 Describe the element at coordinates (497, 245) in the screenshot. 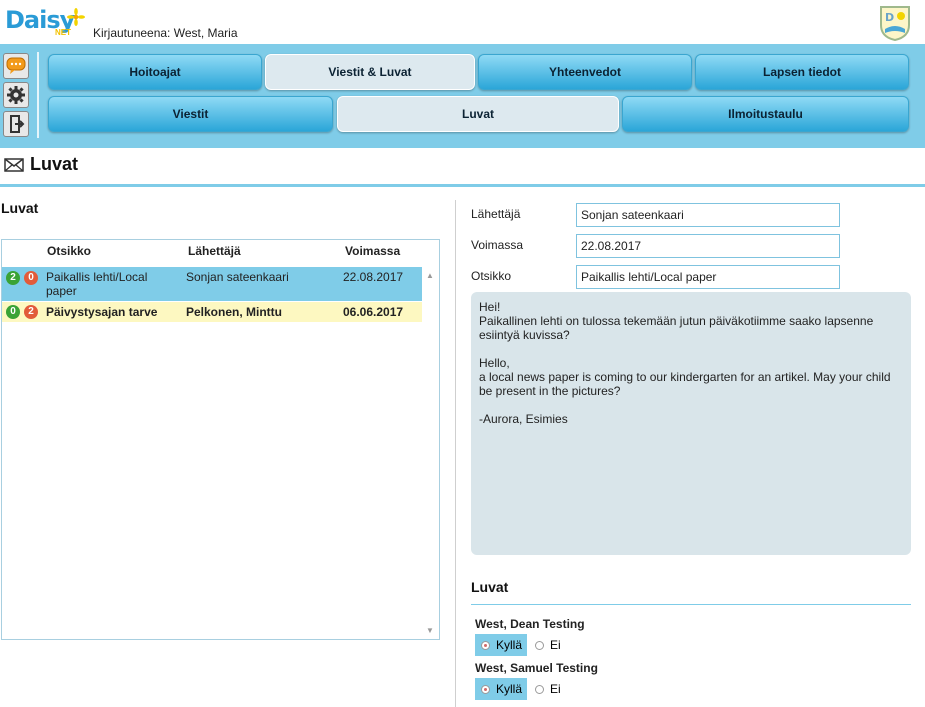

I see `valid-label: Voimassa` at that location.